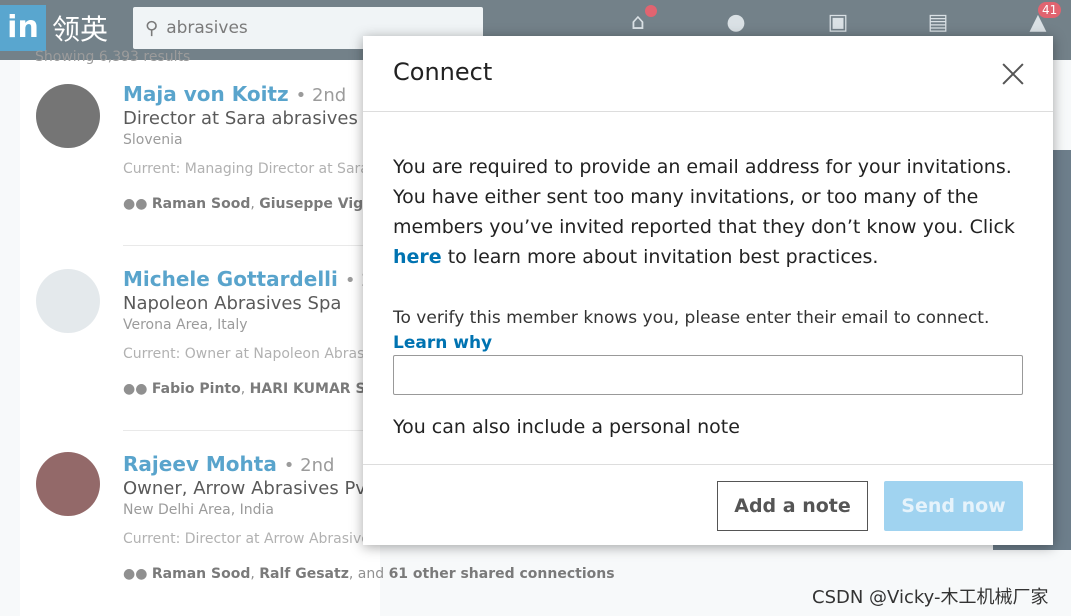 Image resolution: width=1071 pixels, height=616 pixels. Describe the element at coordinates (708, 375) in the screenshot. I see `email-field` at that location.